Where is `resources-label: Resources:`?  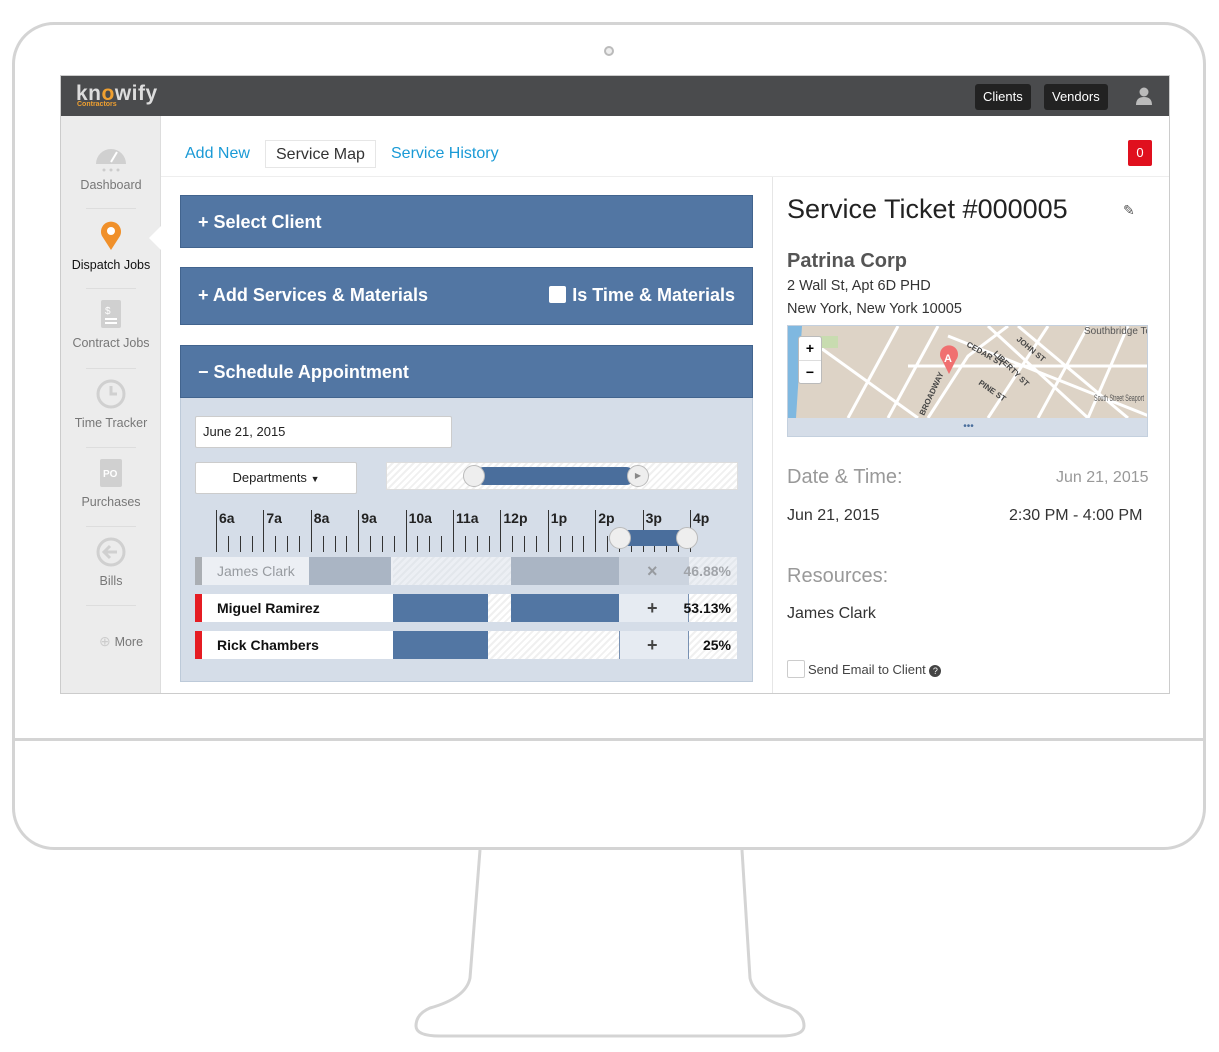
resources-label: Resources: is located at coordinates (838, 576).